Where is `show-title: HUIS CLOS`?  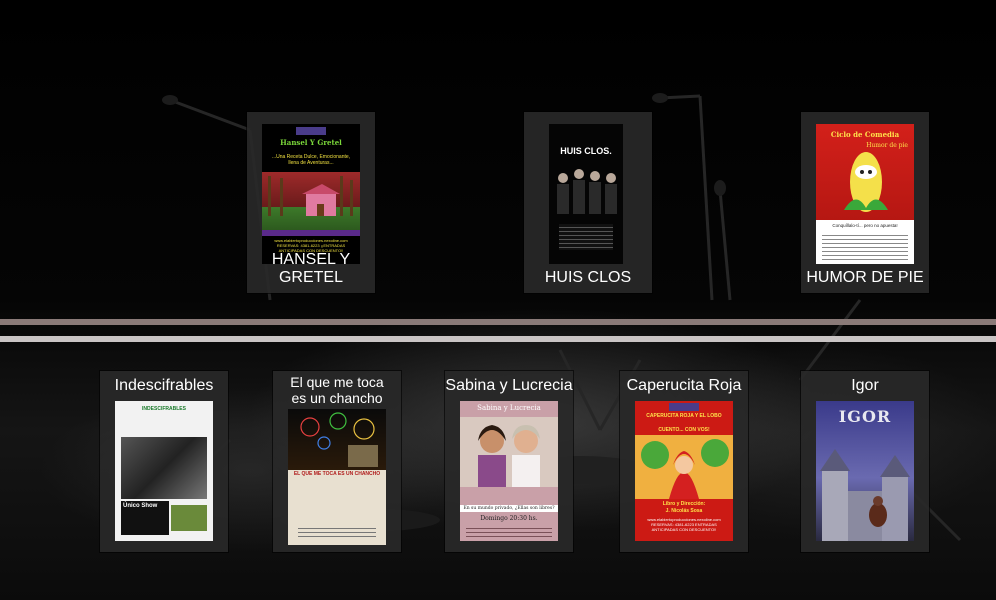 show-title: HUIS CLOS is located at coordinates (588, 278).